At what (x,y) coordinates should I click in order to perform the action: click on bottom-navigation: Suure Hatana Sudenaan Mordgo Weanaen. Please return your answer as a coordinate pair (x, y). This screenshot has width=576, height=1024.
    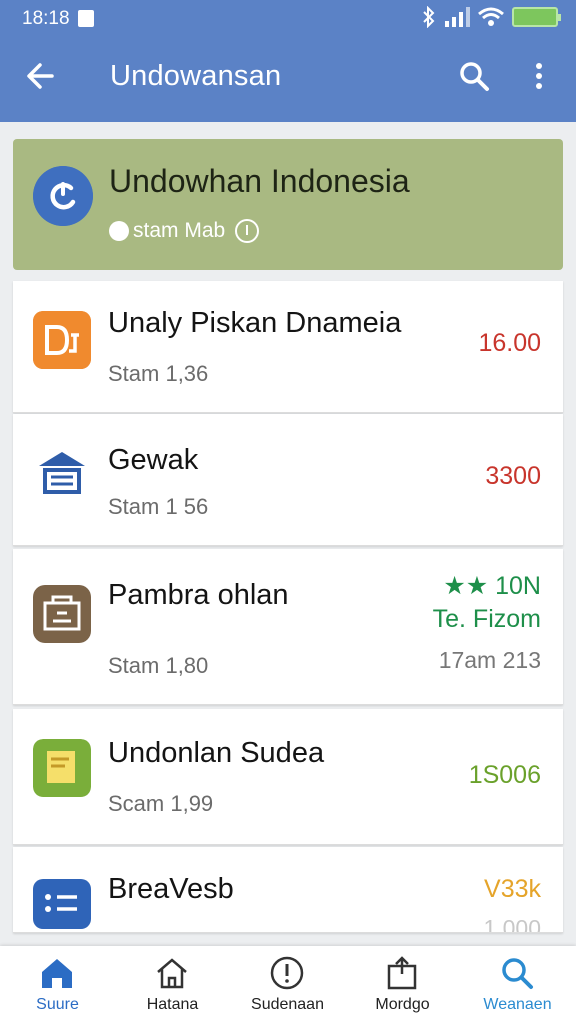
    Looking at the image, I should click on (288, 985).